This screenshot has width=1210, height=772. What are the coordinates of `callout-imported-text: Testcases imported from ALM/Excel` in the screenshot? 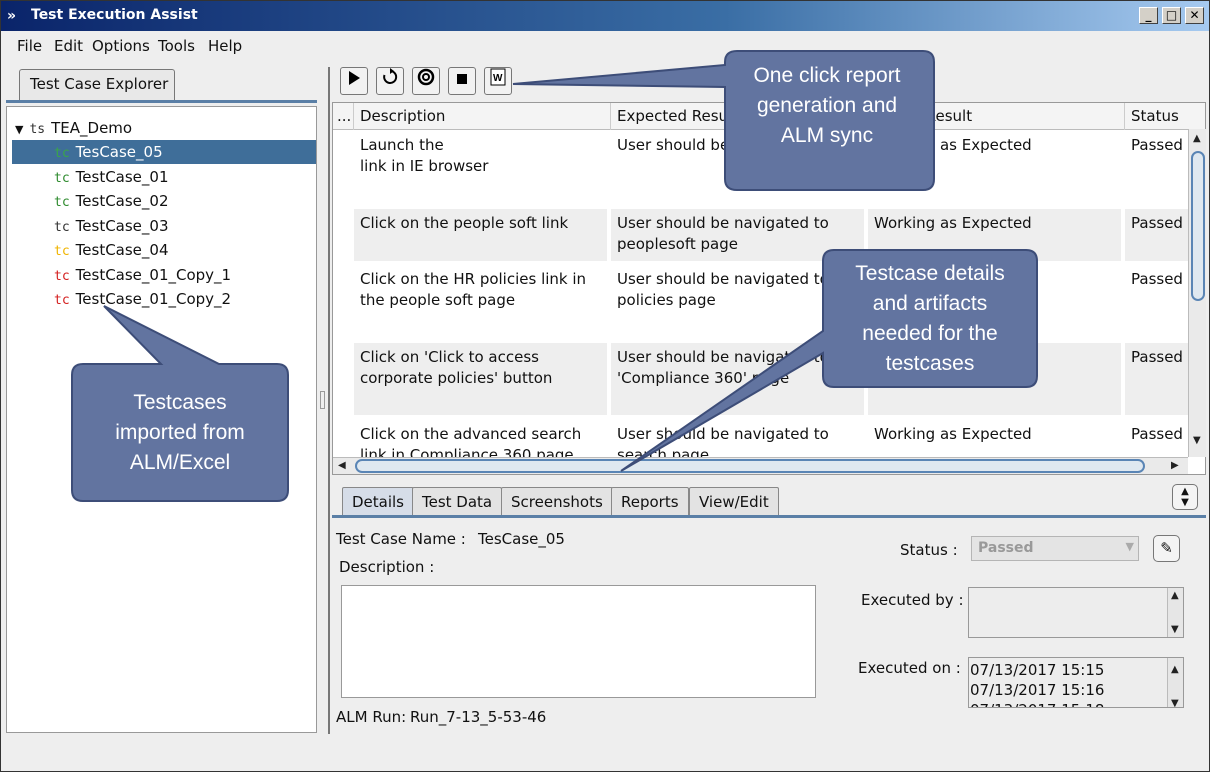 It's located at (180, 432).